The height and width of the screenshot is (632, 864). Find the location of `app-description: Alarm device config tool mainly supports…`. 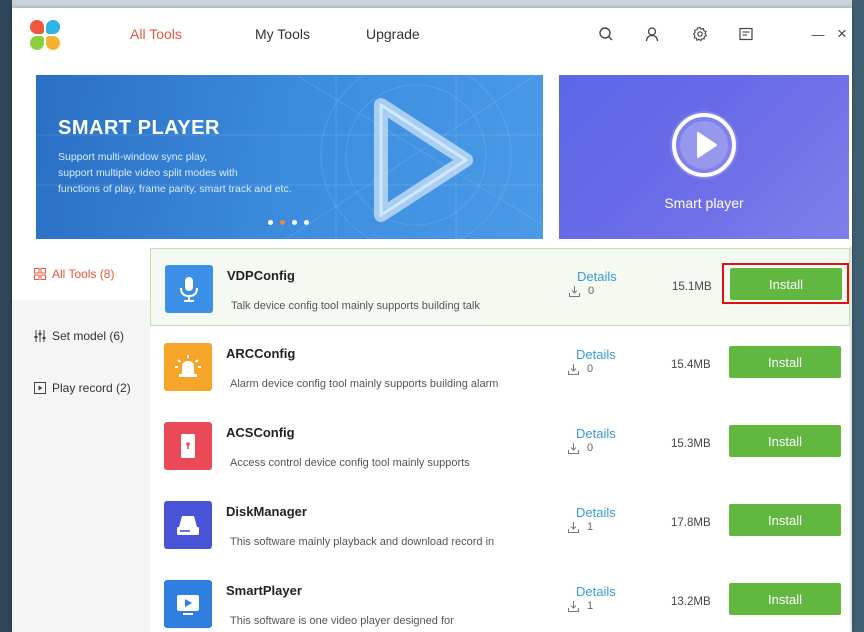

app-description: Alarm device config tool mainly supports… is located at coordinates (364, 384).